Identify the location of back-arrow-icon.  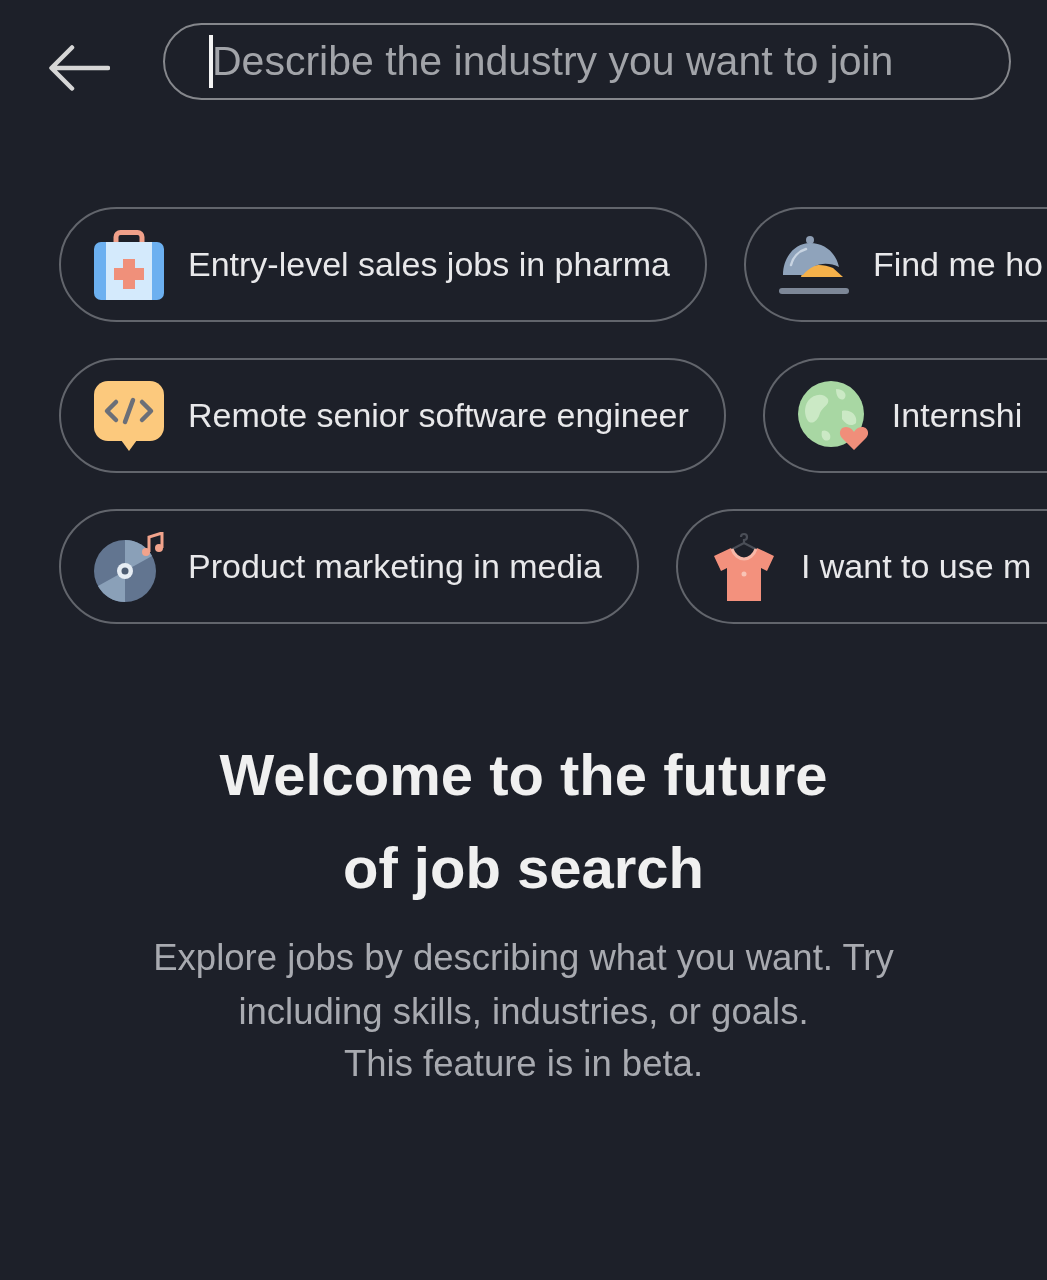
(79, 68).